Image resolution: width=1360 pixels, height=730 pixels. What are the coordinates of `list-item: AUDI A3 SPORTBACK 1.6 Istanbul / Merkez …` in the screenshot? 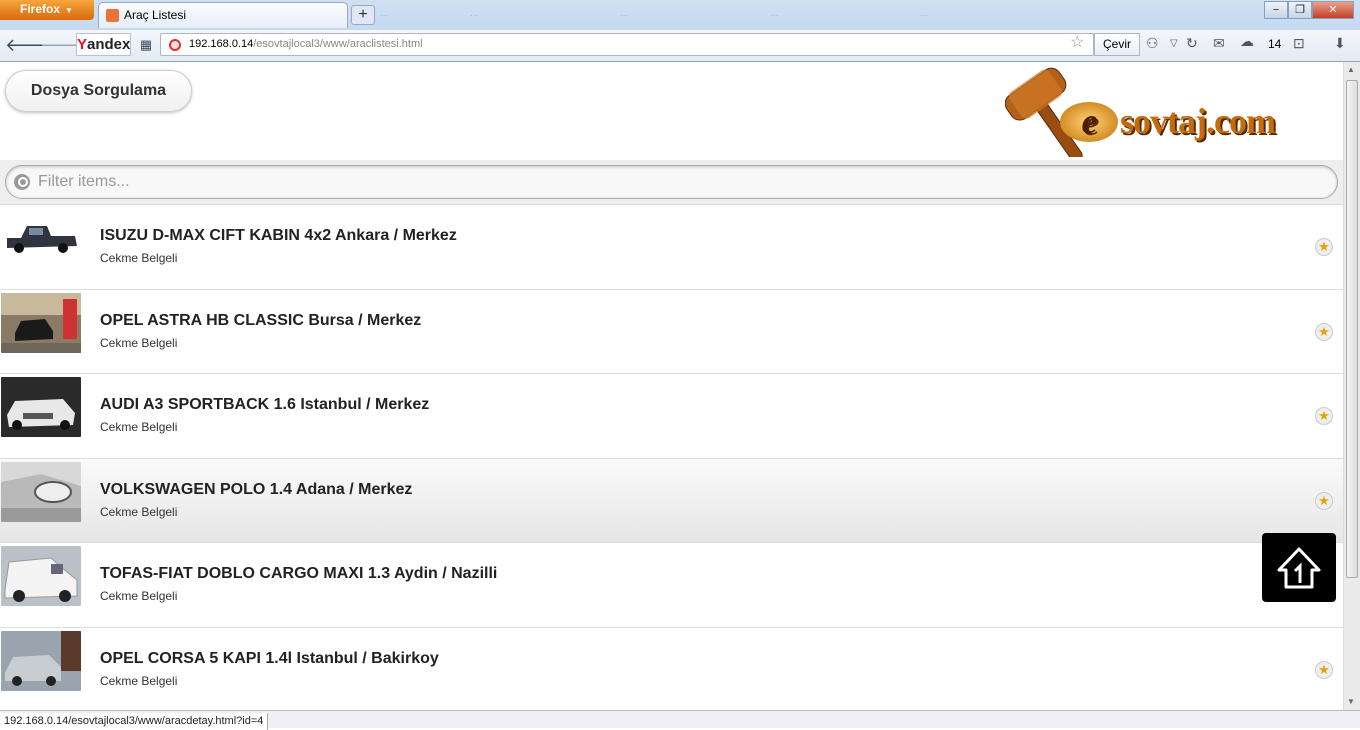 It's located at (671, 416).